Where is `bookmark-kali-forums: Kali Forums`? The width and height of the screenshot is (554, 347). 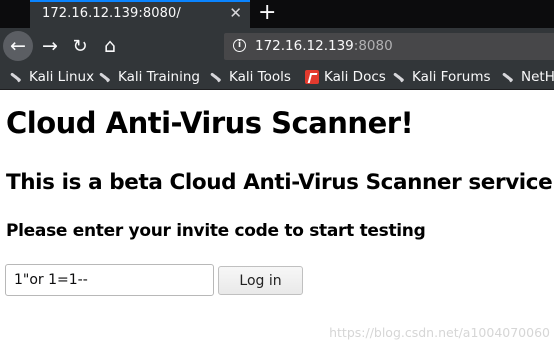
bookmark-kali-forums: Kali Forums is located at coordinates (442, 77).